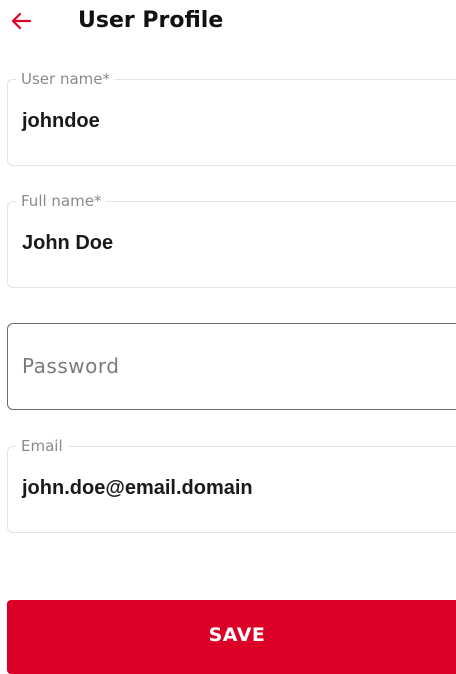 The height and width of the screenshot is (674, 456). What do you see at coordinates (61, 121) in the screenshot?
I see `username-value: johndoe` at bounding box center [61, 121].